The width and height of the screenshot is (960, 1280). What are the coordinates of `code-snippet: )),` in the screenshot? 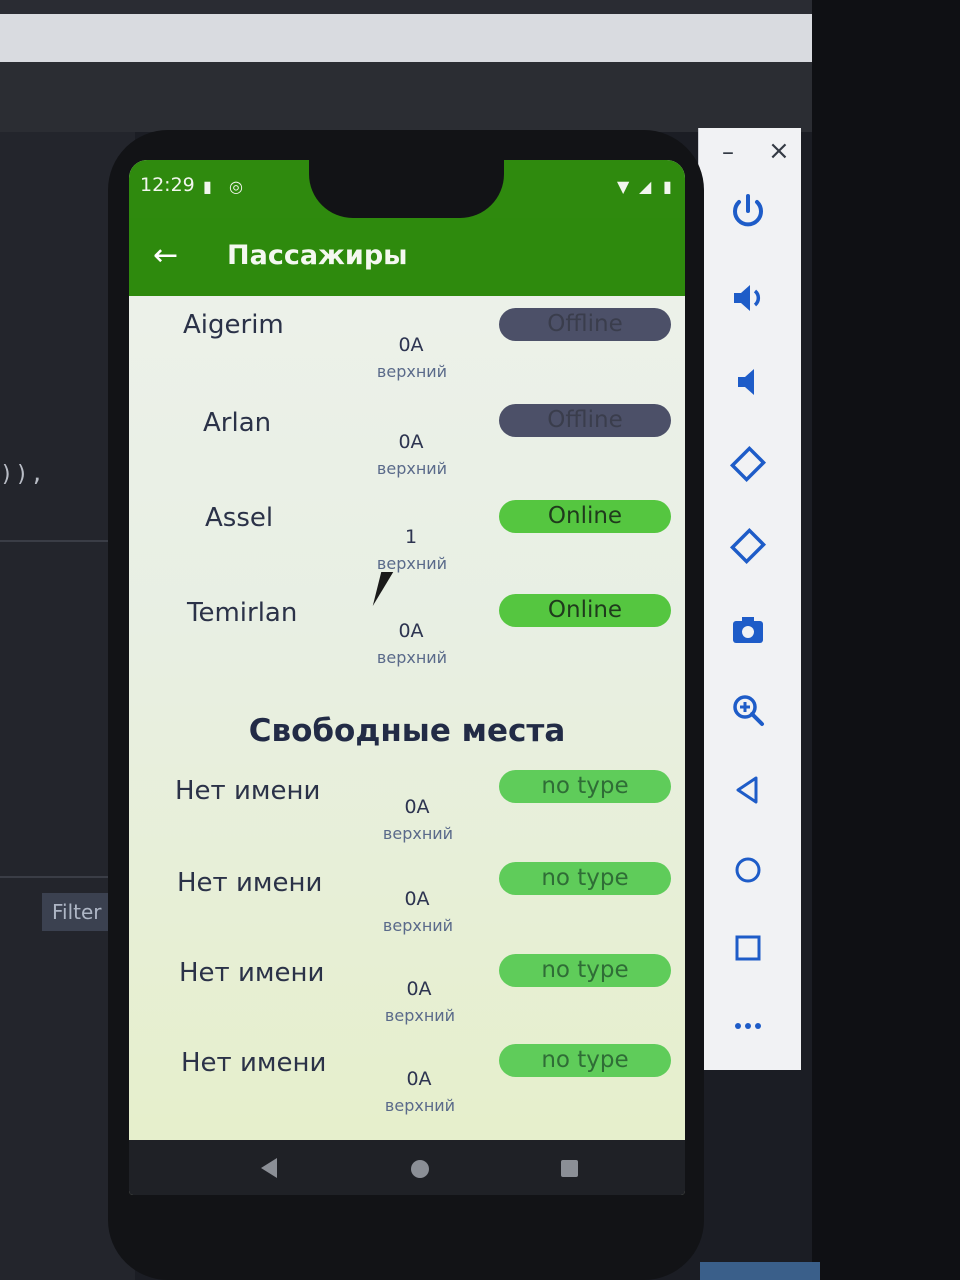 It's located at (23, 474).